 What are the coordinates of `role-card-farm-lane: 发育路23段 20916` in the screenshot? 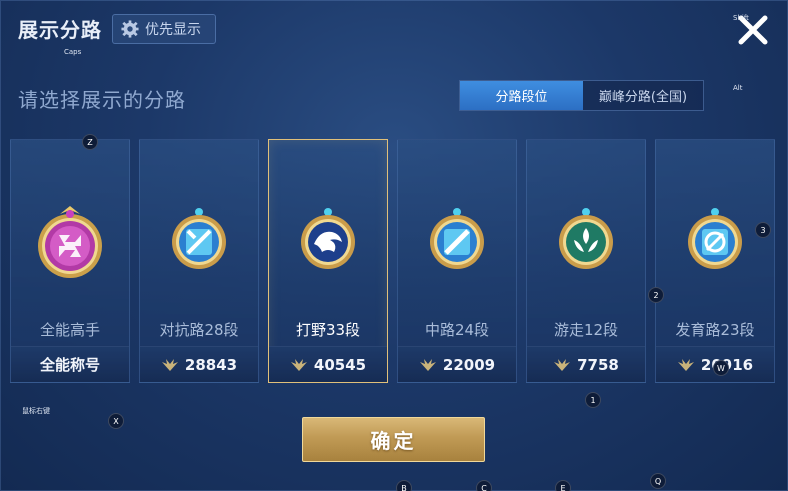 It's located at (715, 261).